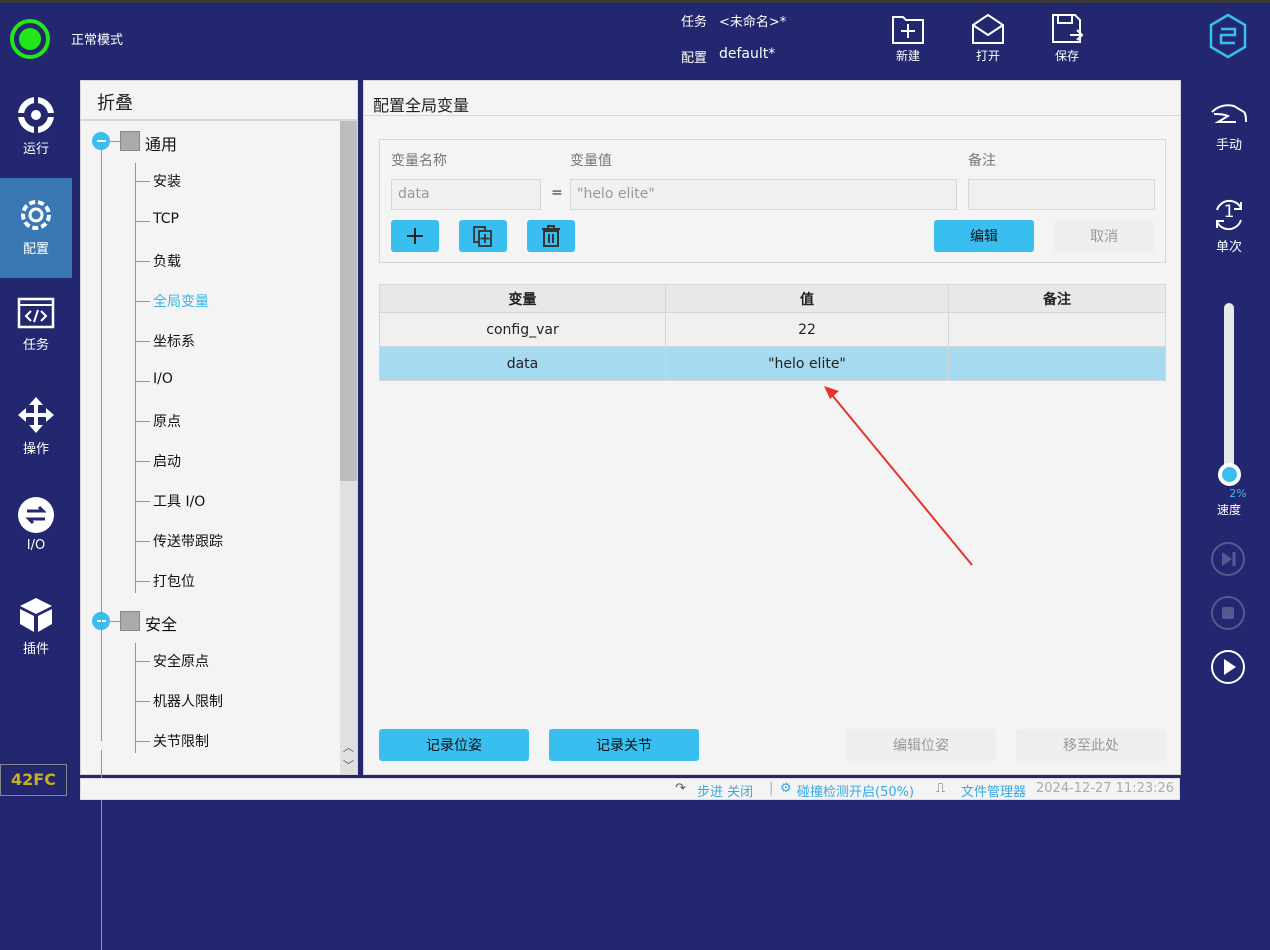 This screenshot has height=950, width=1270. Describe the element at coordinates (219, 101) in the screenshot. I see `collapse-header: 折叠` at that location.